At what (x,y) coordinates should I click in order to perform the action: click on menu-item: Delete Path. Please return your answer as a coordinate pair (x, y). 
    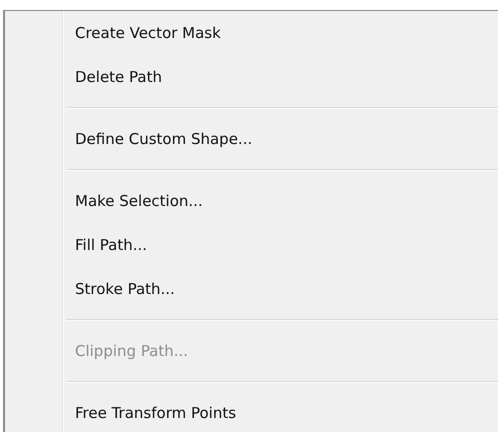
    Looking at the image, I should click on (118, 77).